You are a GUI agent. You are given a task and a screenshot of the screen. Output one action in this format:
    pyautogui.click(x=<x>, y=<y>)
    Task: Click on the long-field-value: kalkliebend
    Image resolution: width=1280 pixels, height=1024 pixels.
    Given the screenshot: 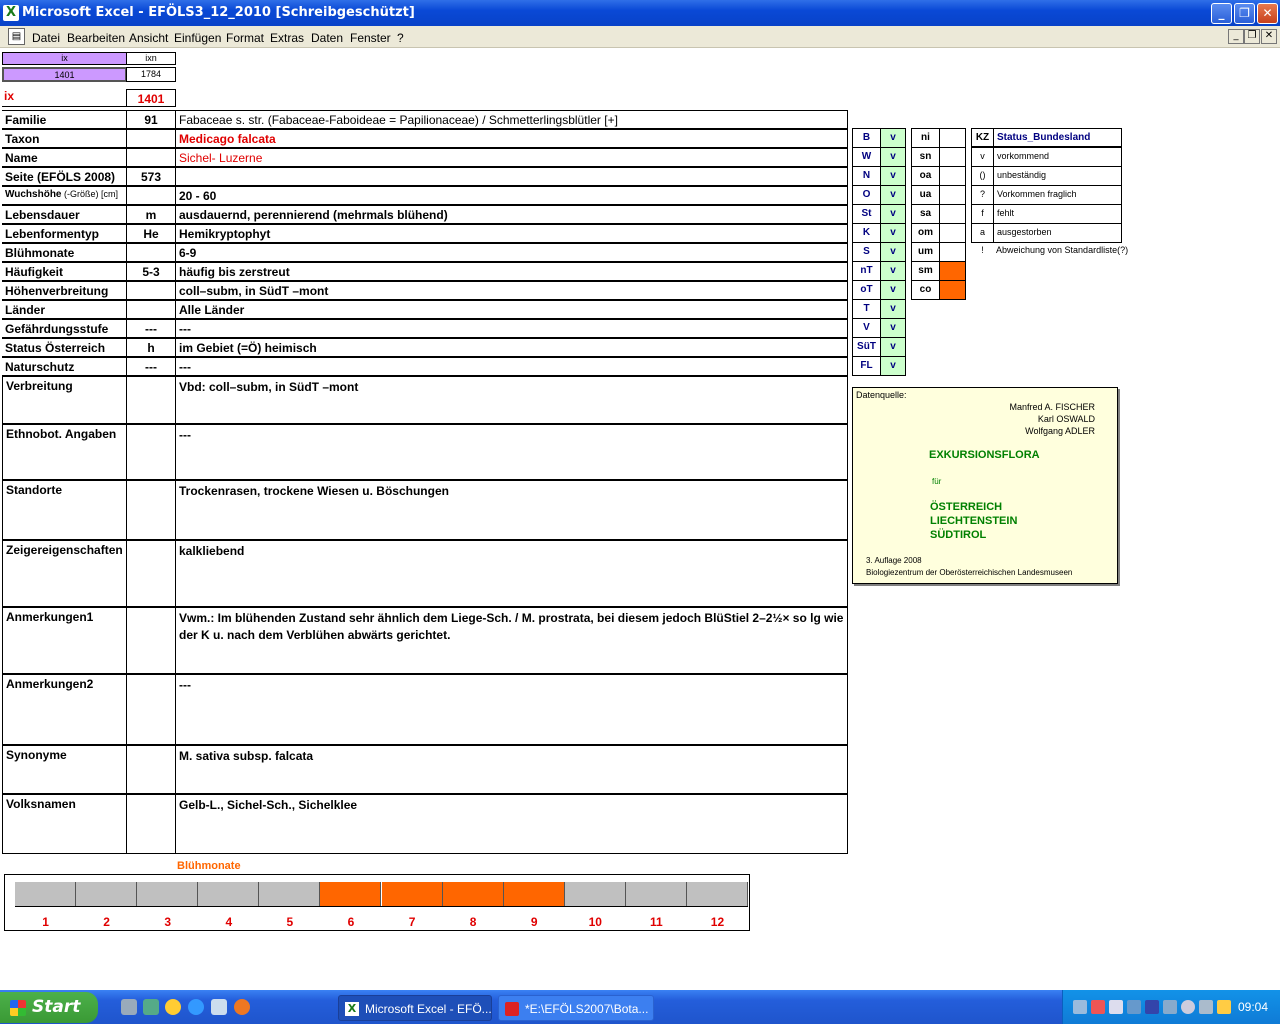 What is the action you would take?
    pyautogui.click(x=511, y=573)
    